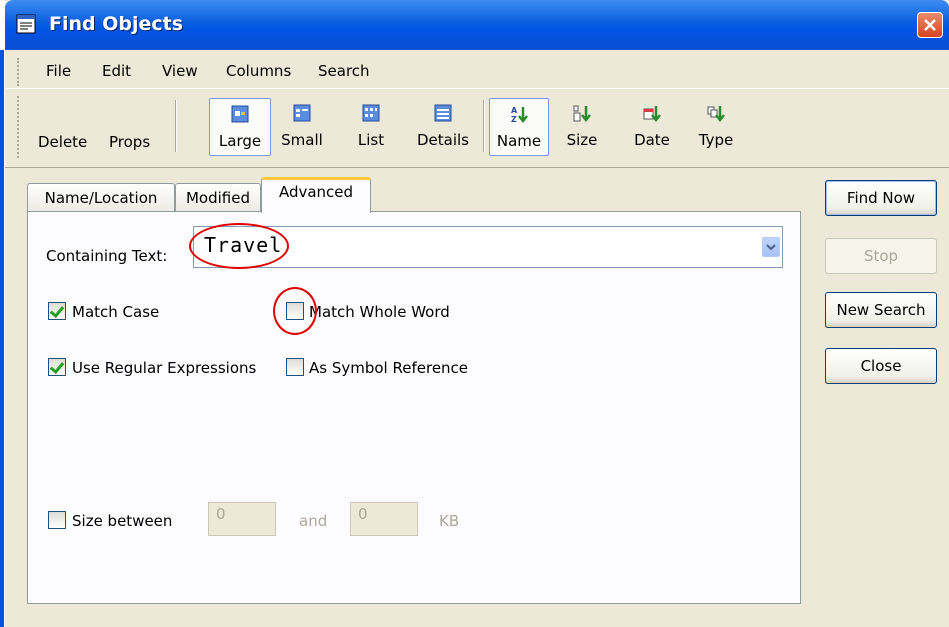 The image size is (949, 627). What do you see at coordinates (295, 311) in the screenshot?
I see `annotation-circle-match-whole-word` at bounding box center [295, 311].